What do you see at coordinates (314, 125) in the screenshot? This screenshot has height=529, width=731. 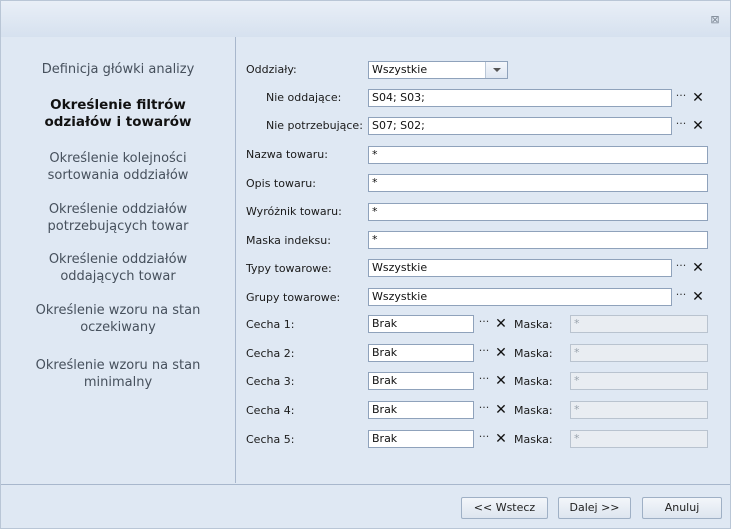 I see `not-needing-label: Nie potrzebujące:` at bounding box center [314, 125].